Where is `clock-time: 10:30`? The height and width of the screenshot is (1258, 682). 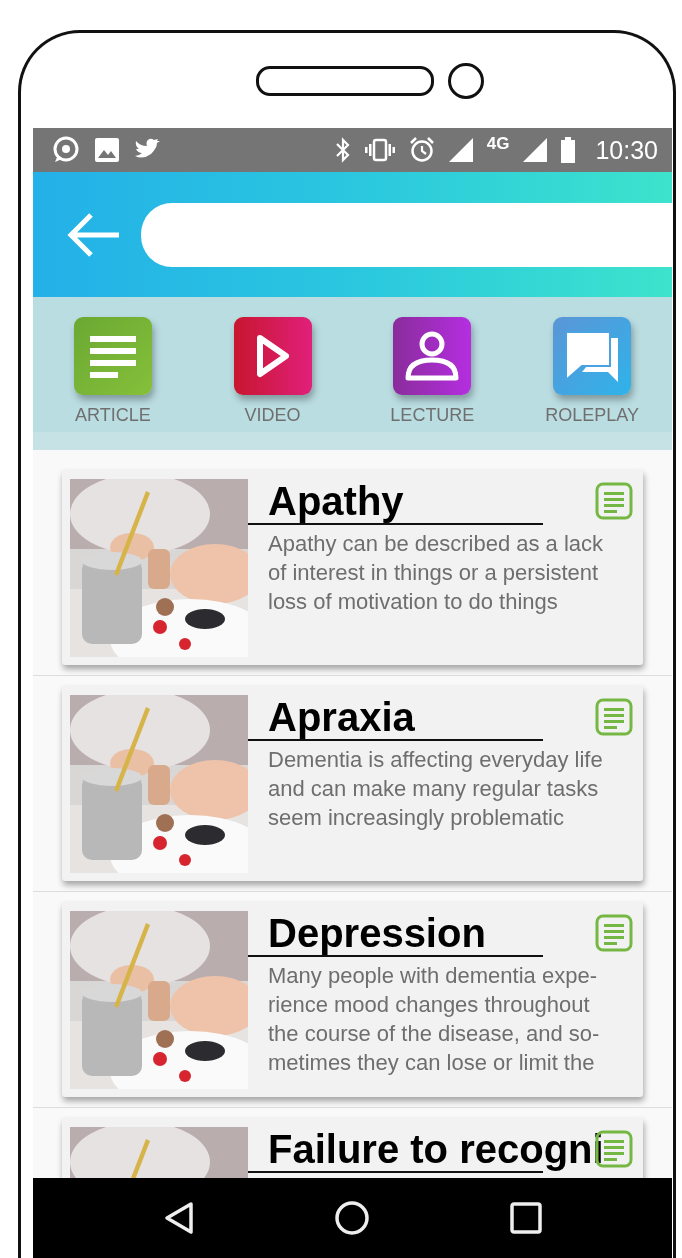 clock-time: 10:30 is located at coordinates (626, 150).